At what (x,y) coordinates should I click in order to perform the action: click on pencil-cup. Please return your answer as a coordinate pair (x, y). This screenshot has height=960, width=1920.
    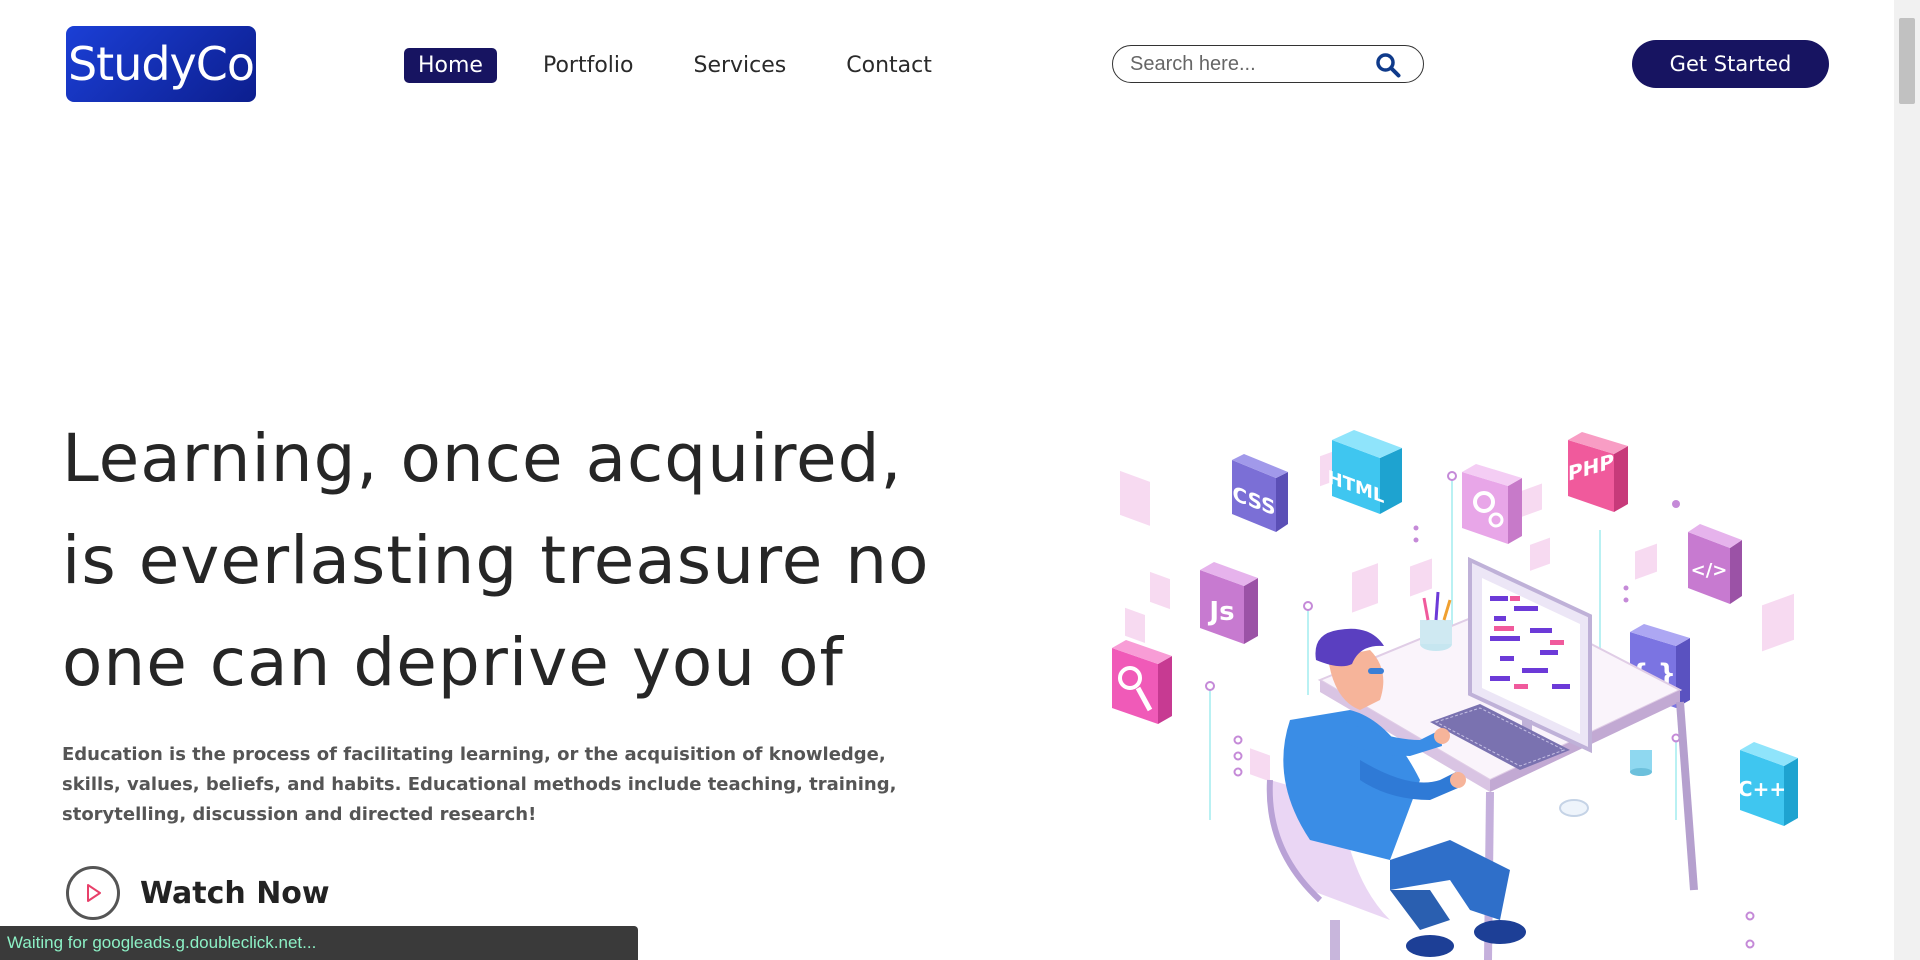
    Looking at the image, I should click on (1436, 621).